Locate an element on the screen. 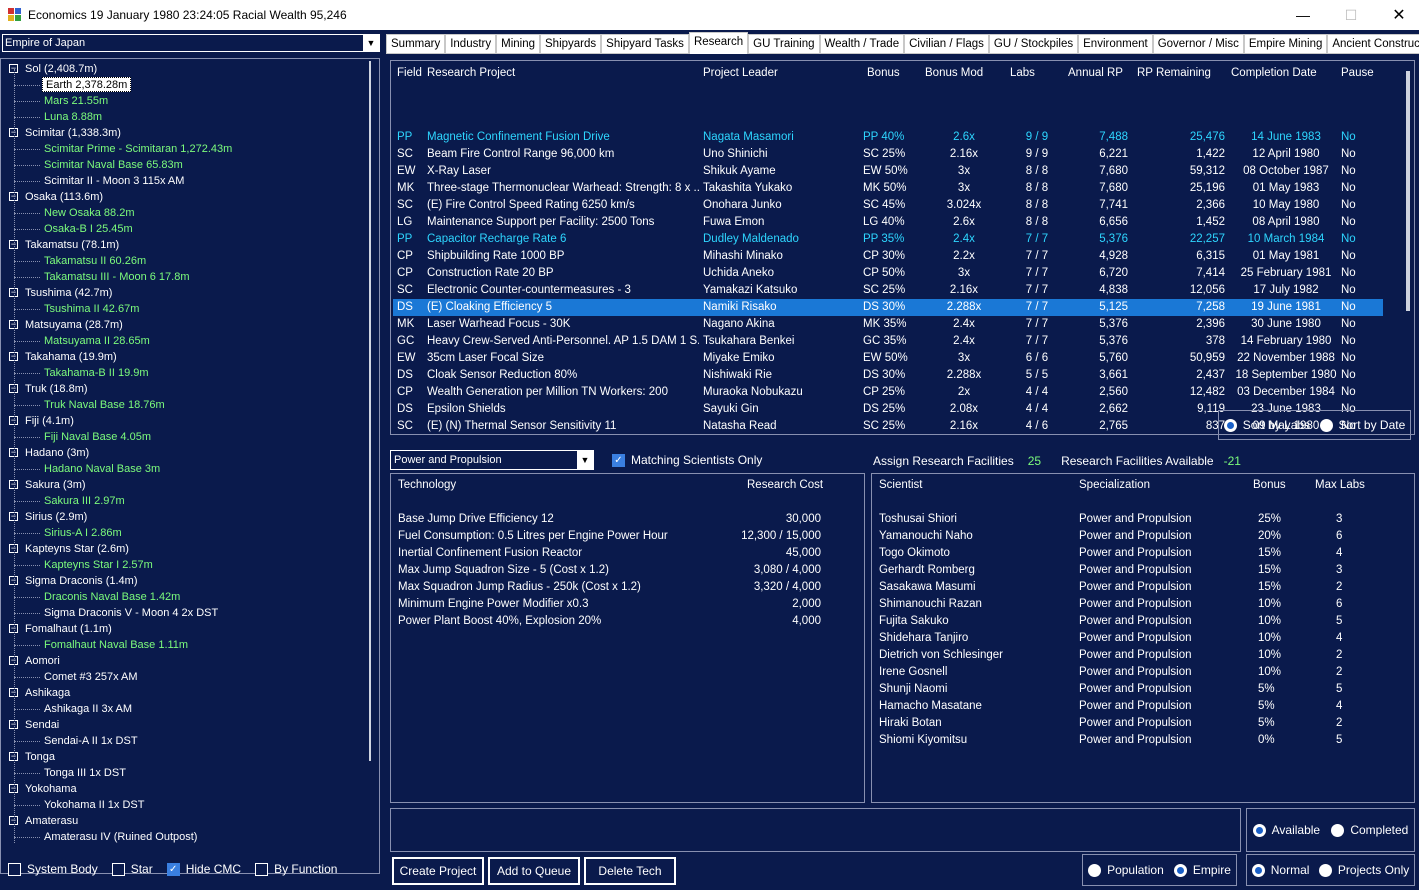 This screenshot has width=1419, height=890. tree-system-node: Takahama (19.9m) is located at coordinates (71, 357).